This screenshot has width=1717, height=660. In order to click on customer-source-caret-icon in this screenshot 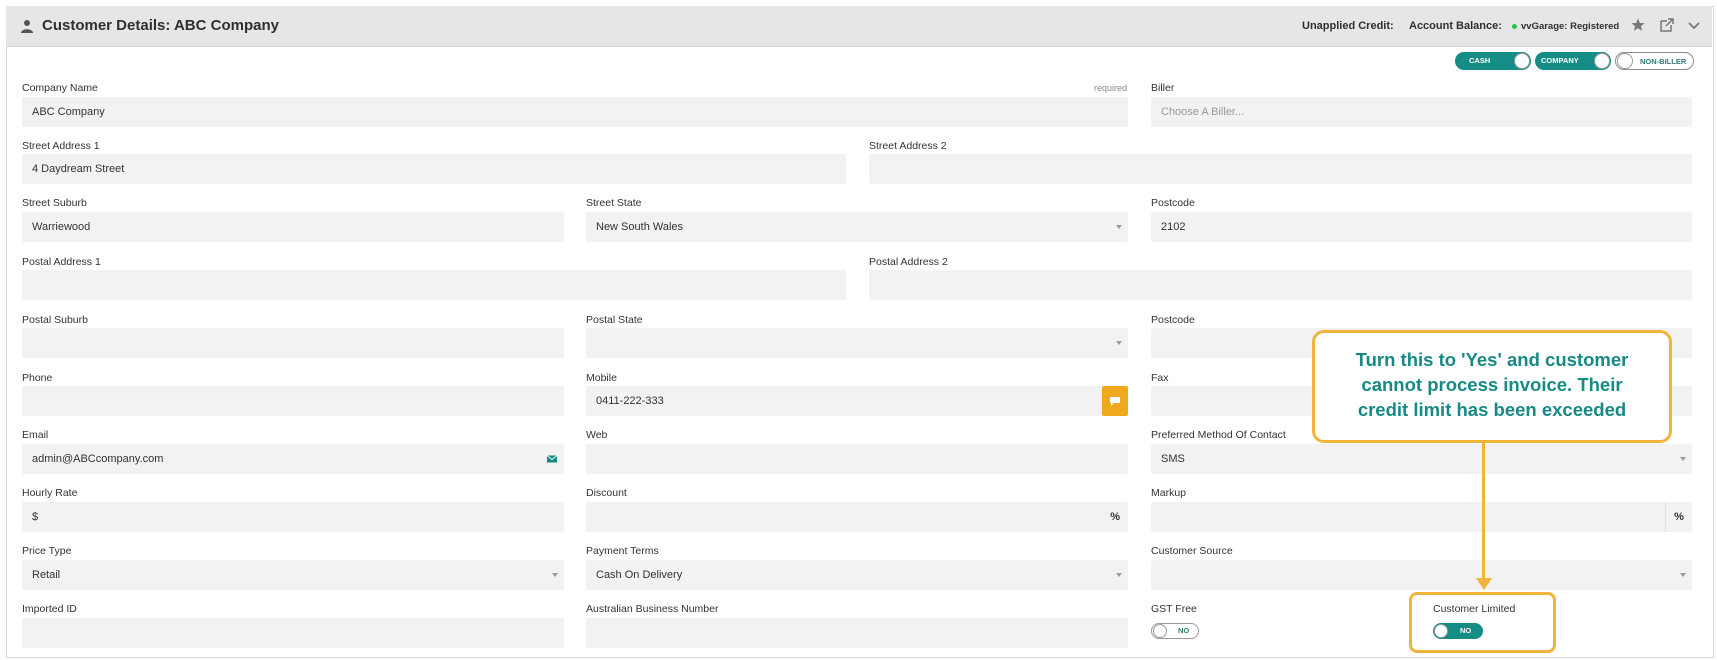, I will do `click(1683, 575)`.